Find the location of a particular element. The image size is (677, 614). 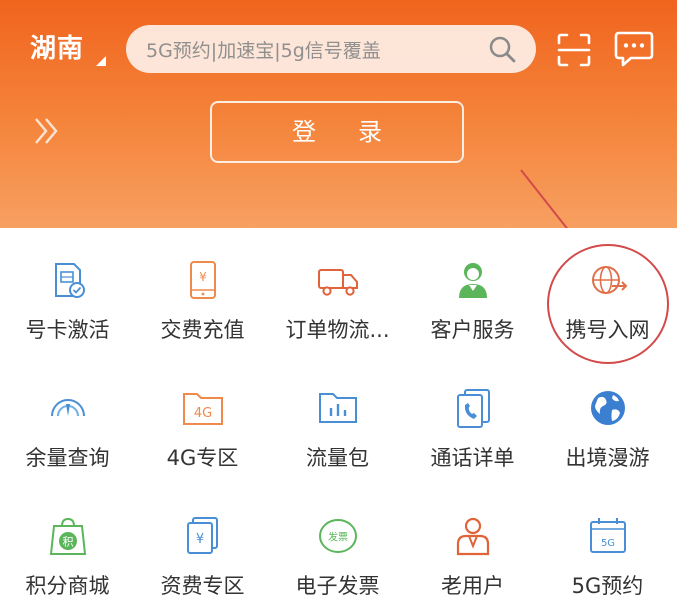

login-button: 登录 is located at coordinates (337, 132).